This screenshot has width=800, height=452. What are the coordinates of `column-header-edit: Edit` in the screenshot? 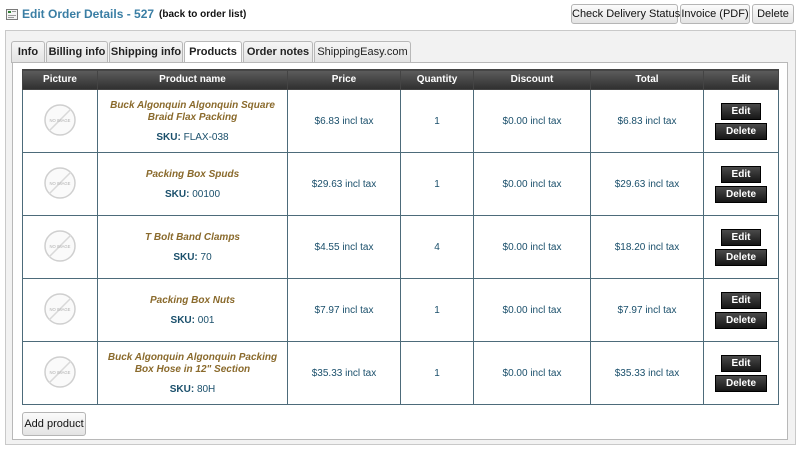 It's located at (741, 79).